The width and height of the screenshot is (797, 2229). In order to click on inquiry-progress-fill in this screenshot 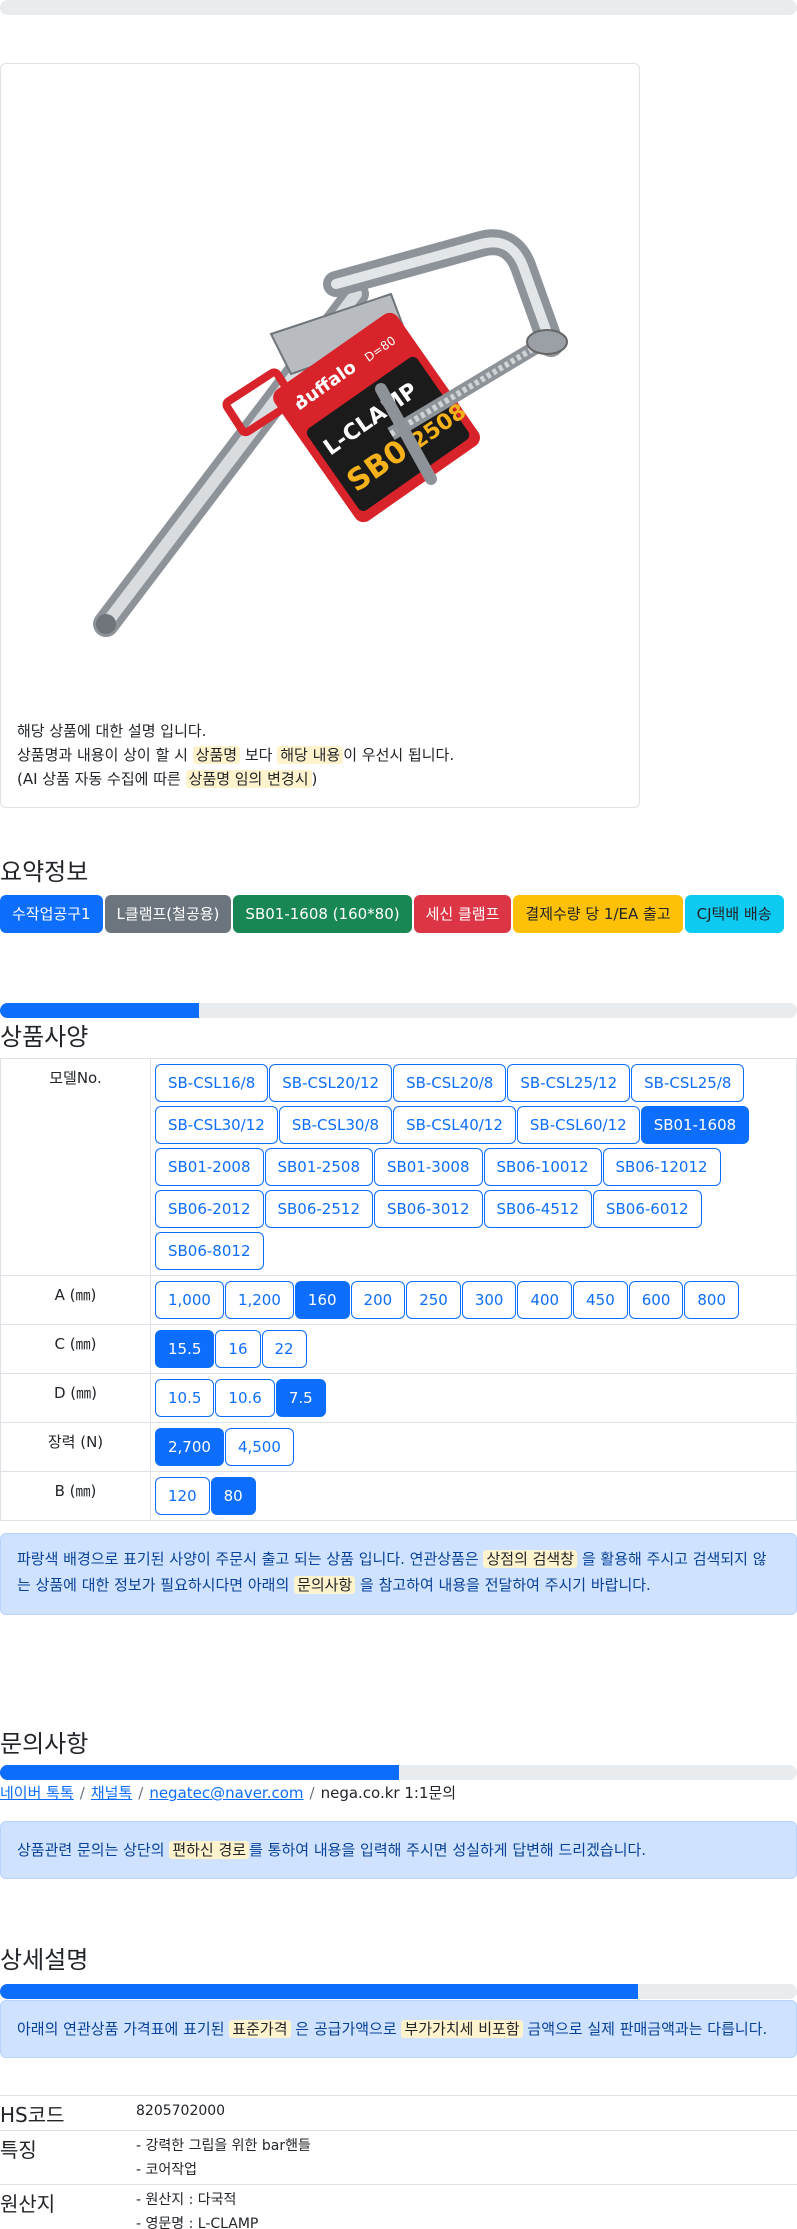, I will do `click(199, 1772)`.